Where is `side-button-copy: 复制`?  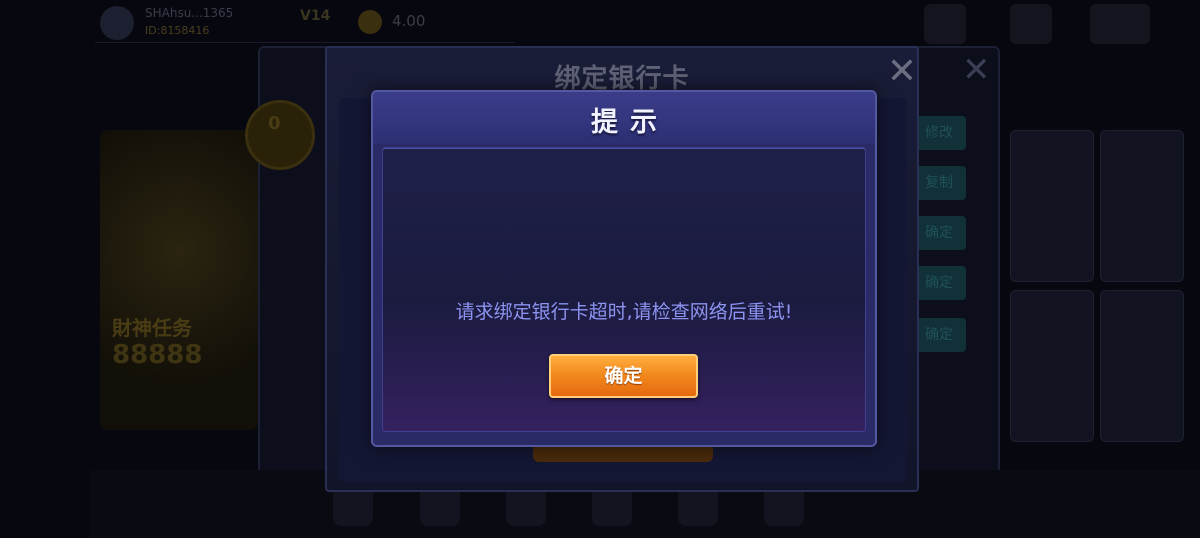 side-button-copy: 复制 is located at coordinates (939, 183).